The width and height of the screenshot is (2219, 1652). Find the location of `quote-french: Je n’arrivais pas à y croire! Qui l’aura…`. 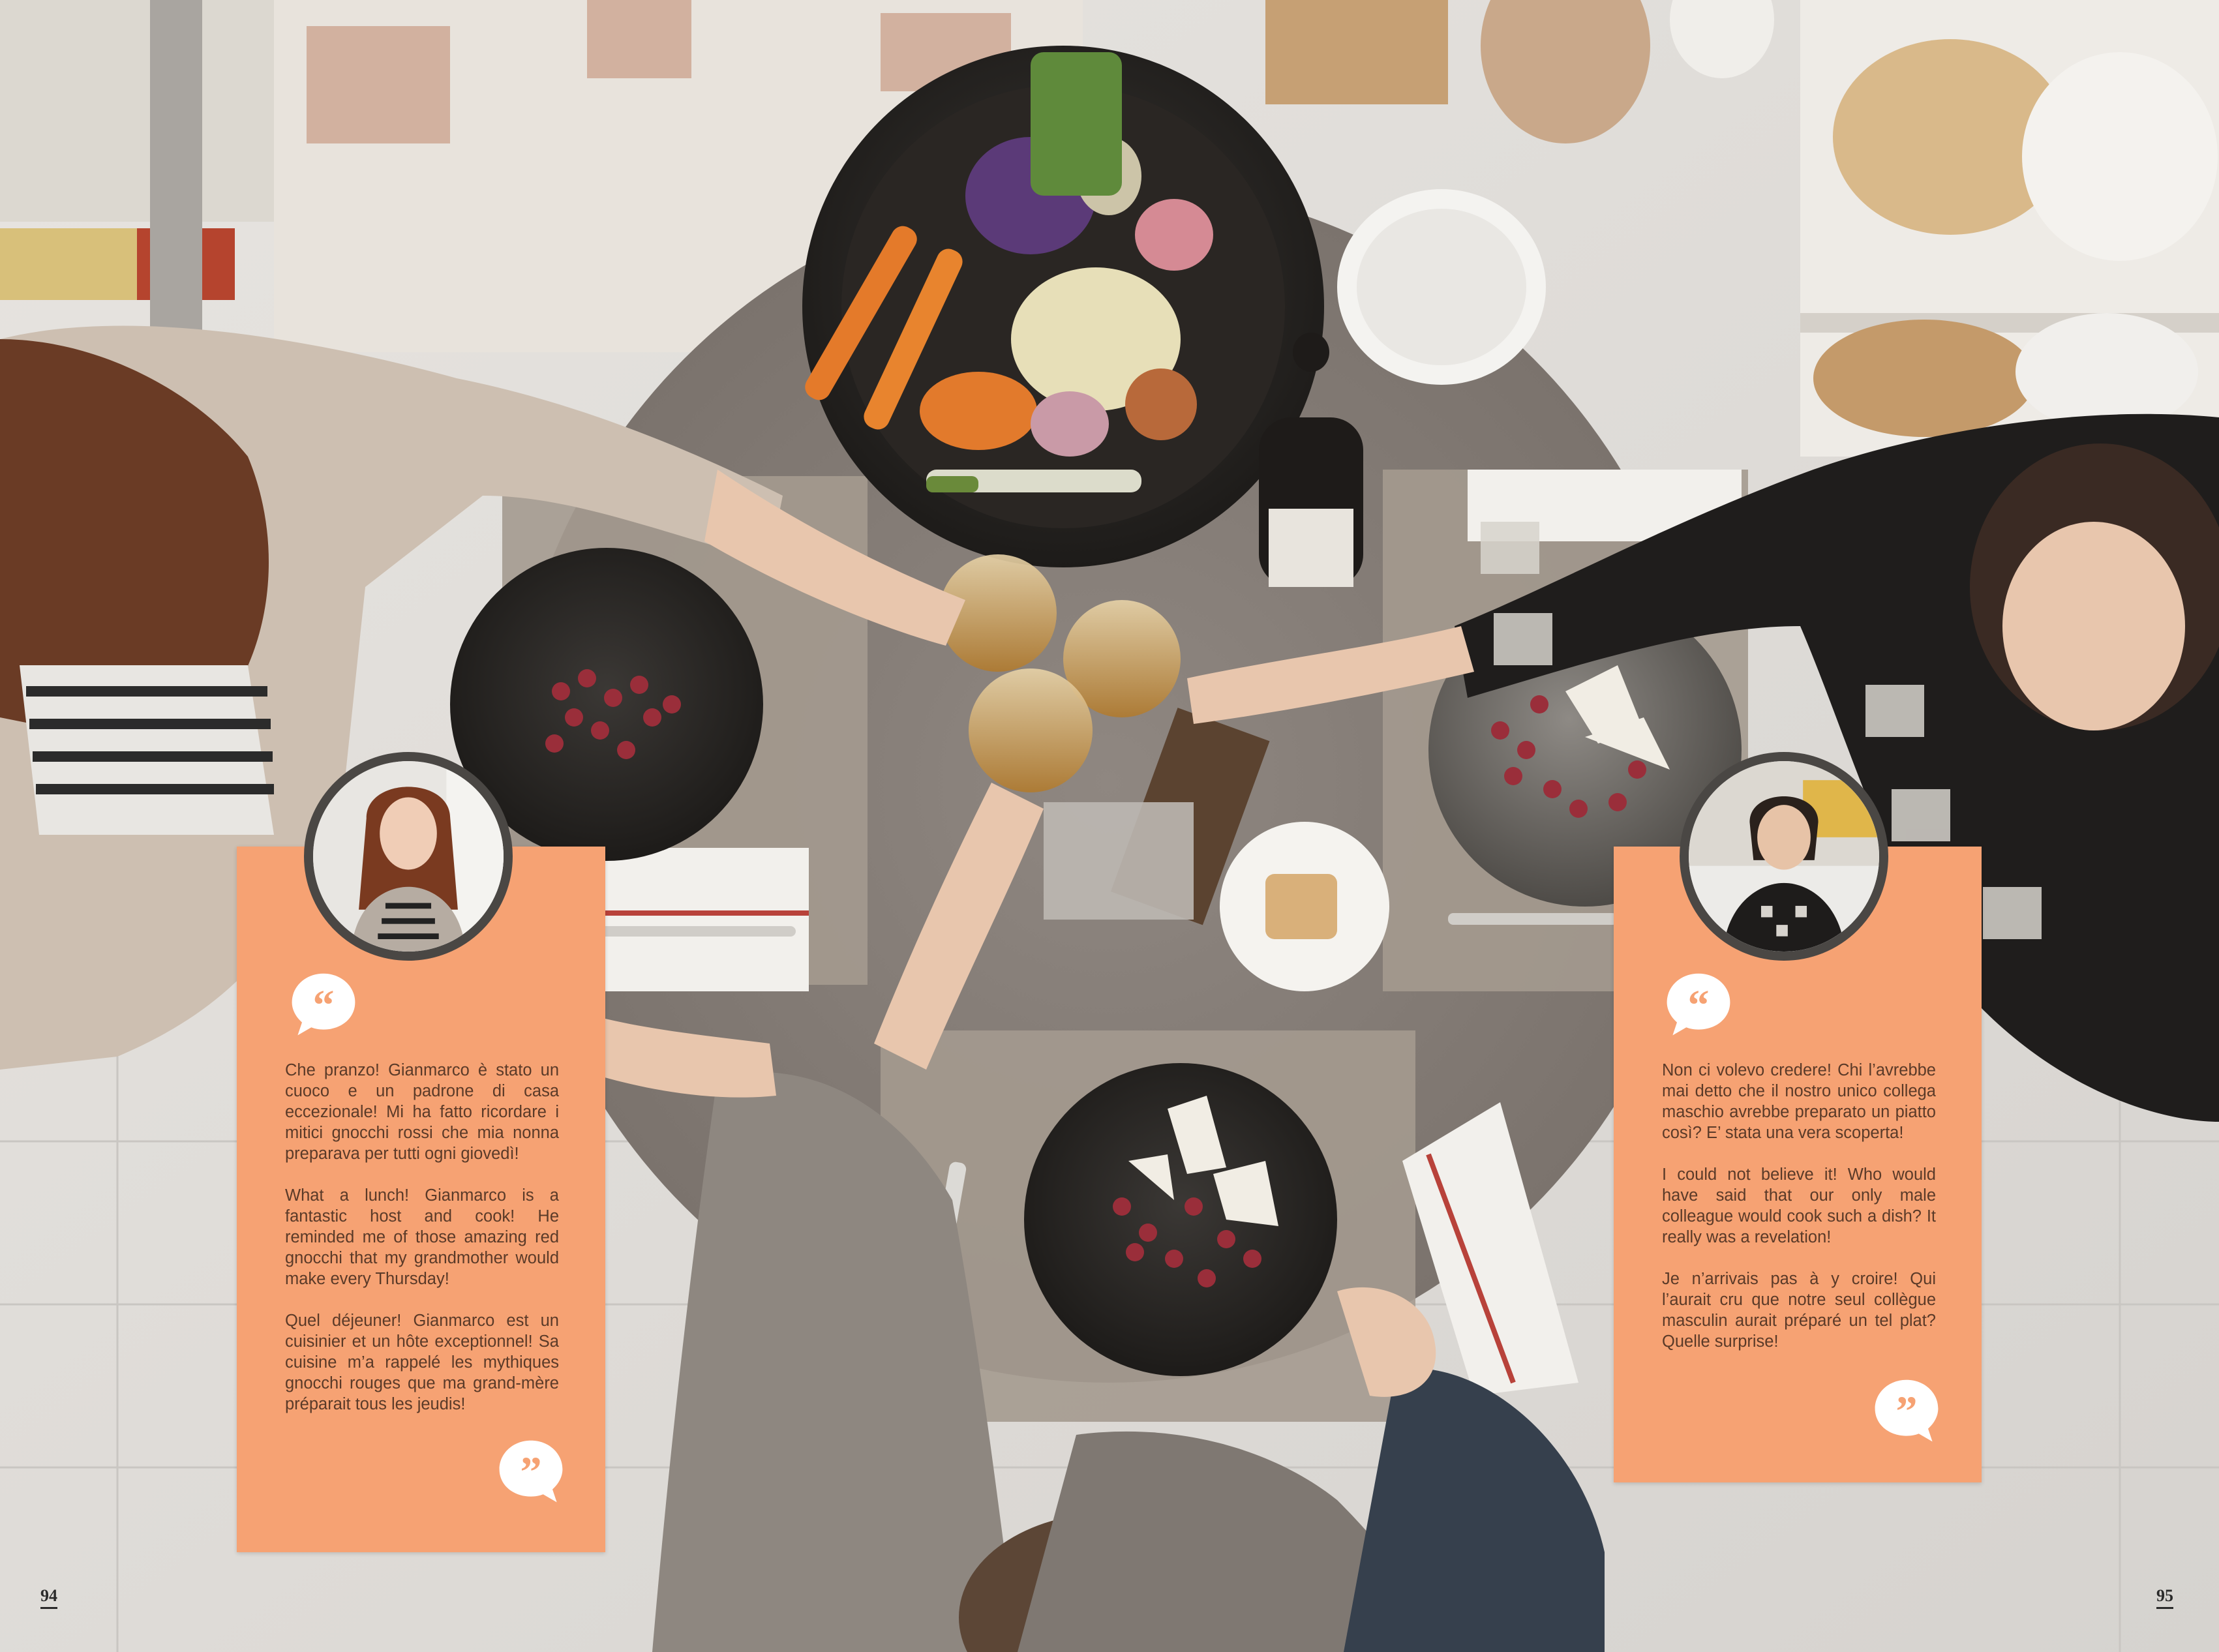

quote-french: Je n’arrivais pas à y croire! Qui l’aura… is located at coordinates (1799, 1310).